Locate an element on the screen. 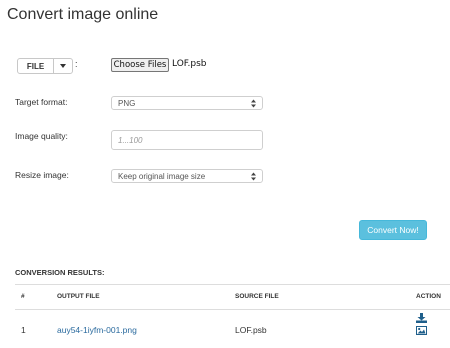 This screenshot has height=348, width=450. column-header-output-file: OUTPUT FILE is located at coordinates (78, 296).